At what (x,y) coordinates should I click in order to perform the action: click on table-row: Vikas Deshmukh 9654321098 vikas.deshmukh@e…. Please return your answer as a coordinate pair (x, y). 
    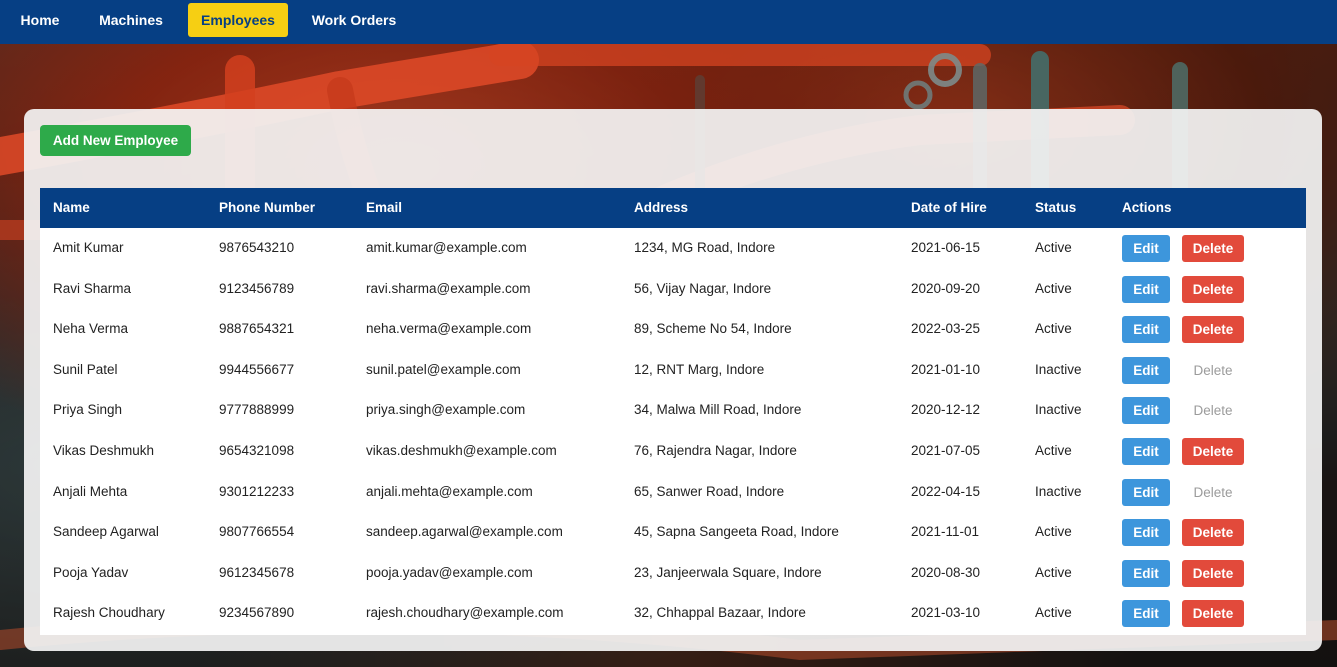
    Looking at the image, I should click on (673, 451).